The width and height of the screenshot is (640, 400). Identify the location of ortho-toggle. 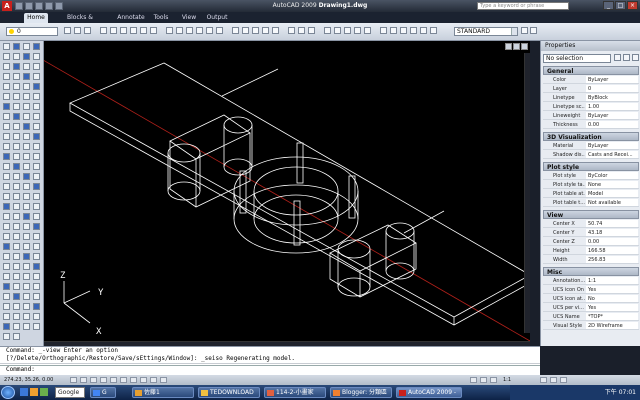
(93, 380).